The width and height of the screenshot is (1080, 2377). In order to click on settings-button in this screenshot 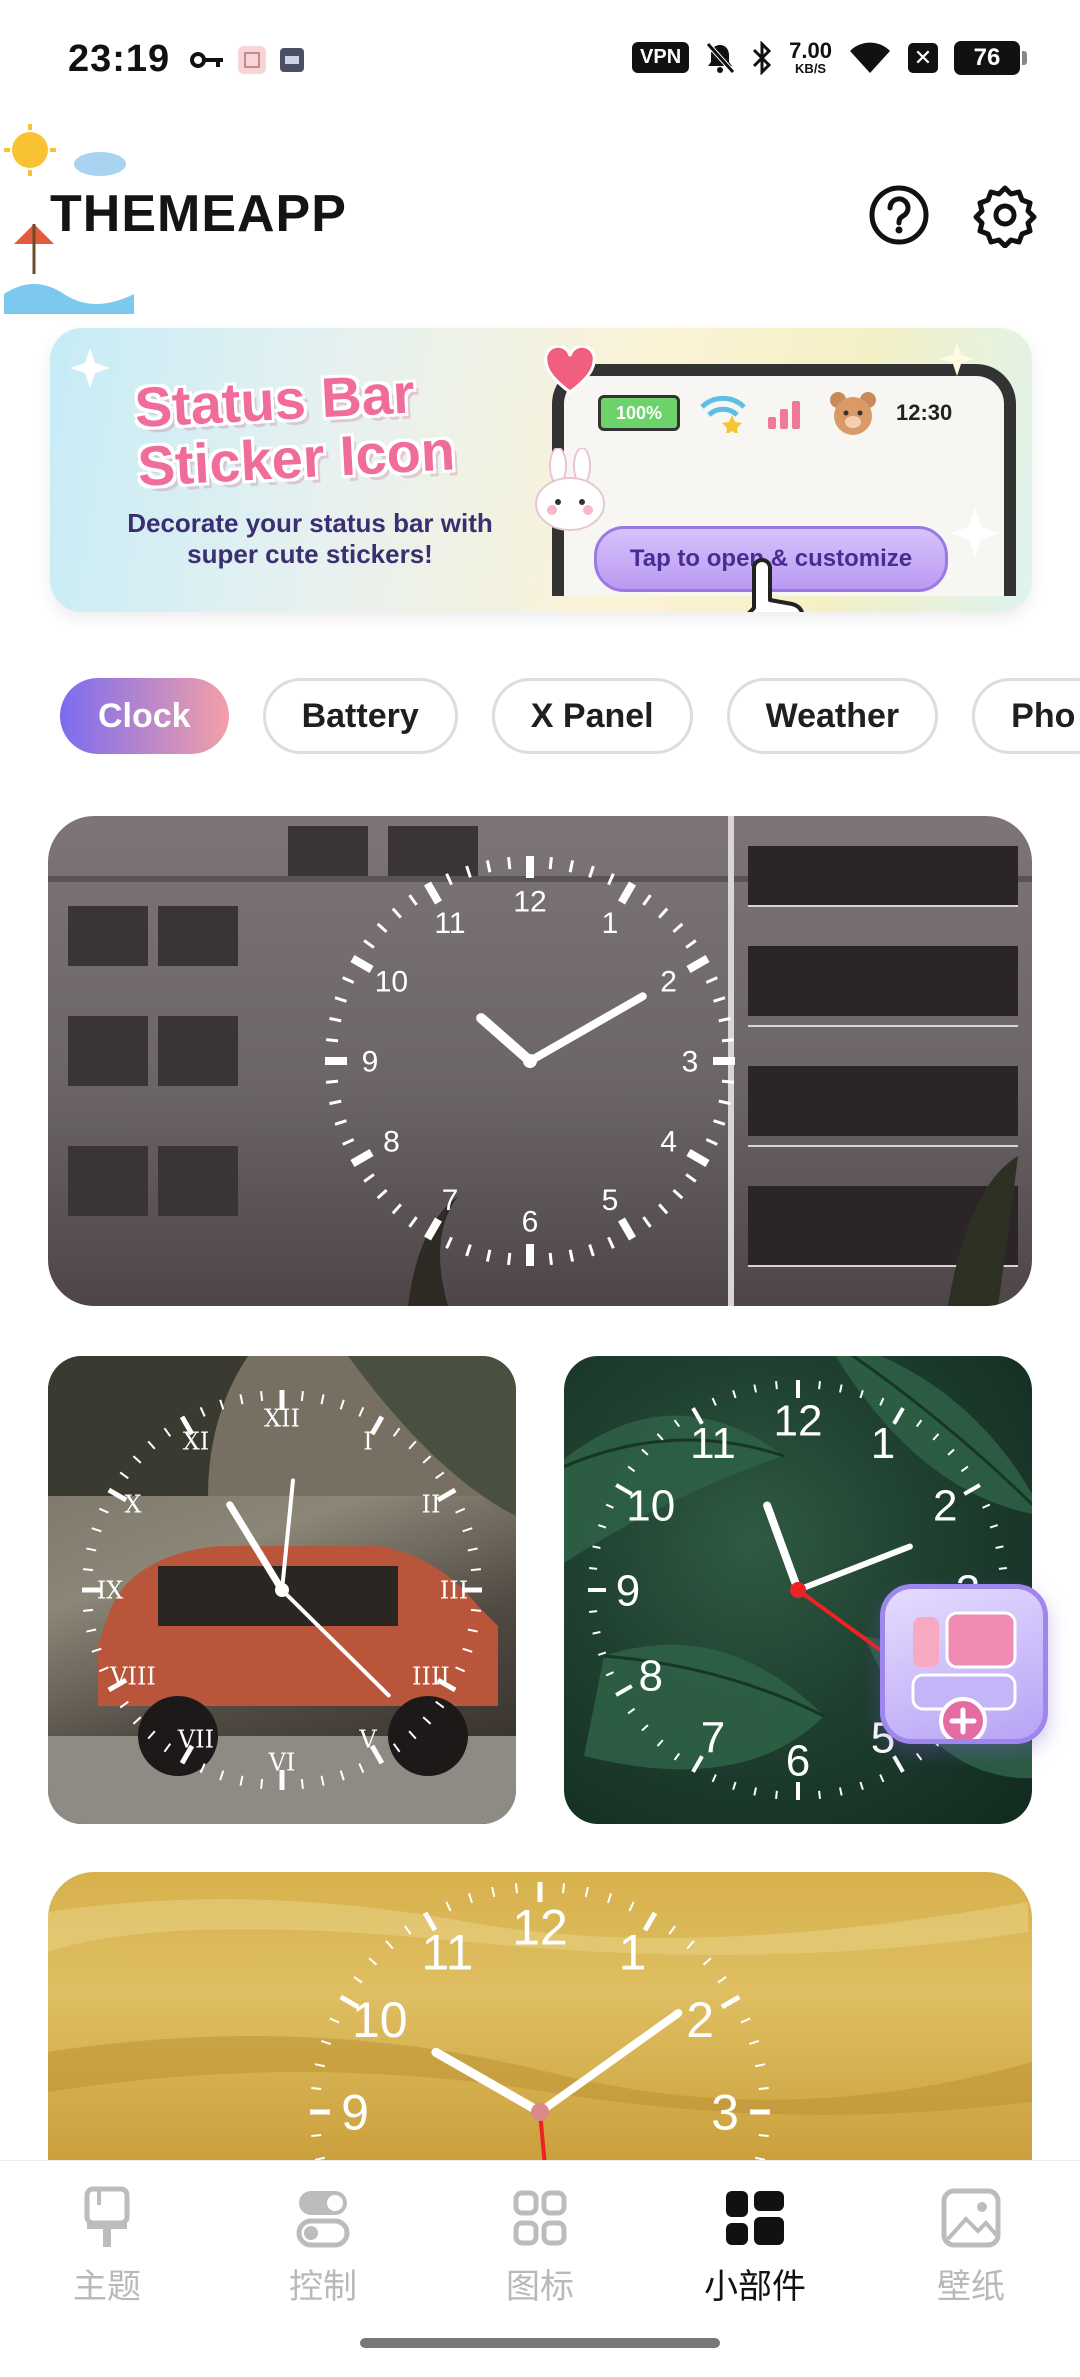, I will do `click(1005, 215)`.